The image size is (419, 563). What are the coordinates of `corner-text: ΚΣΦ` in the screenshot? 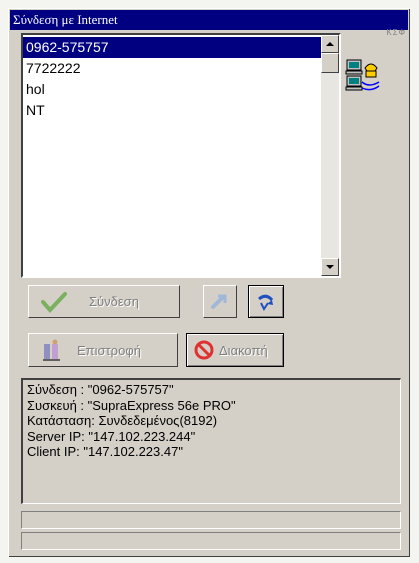 It's located at (396, 32).